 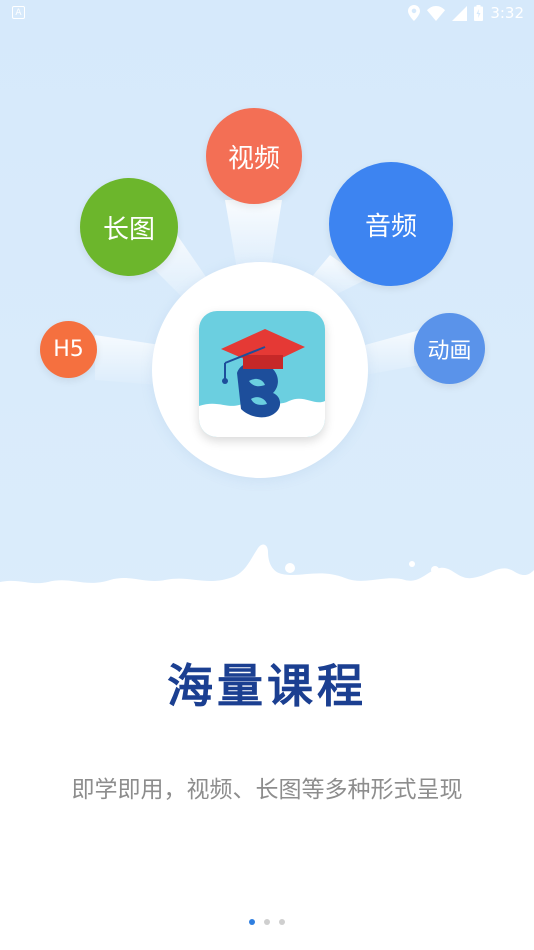 I want to click on animation-bubble: 动画, so click(x=449, y=348).